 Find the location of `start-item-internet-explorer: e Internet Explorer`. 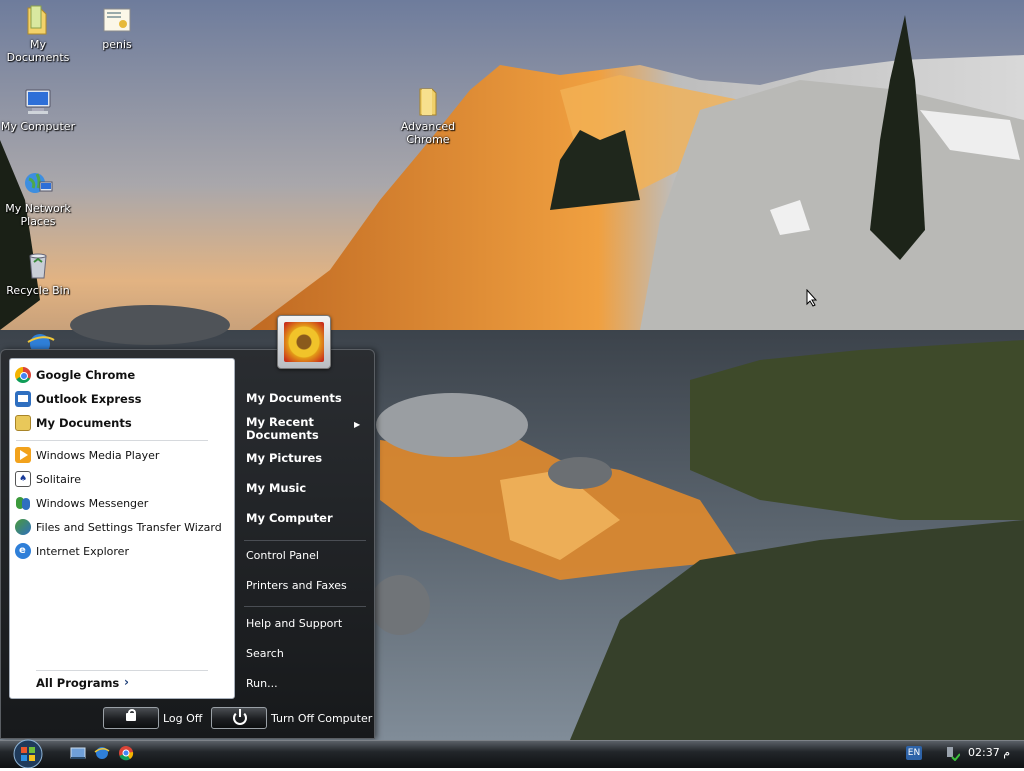

start-item-internet-explorer: e Internet Explorer is located at coordinates (72, 551).